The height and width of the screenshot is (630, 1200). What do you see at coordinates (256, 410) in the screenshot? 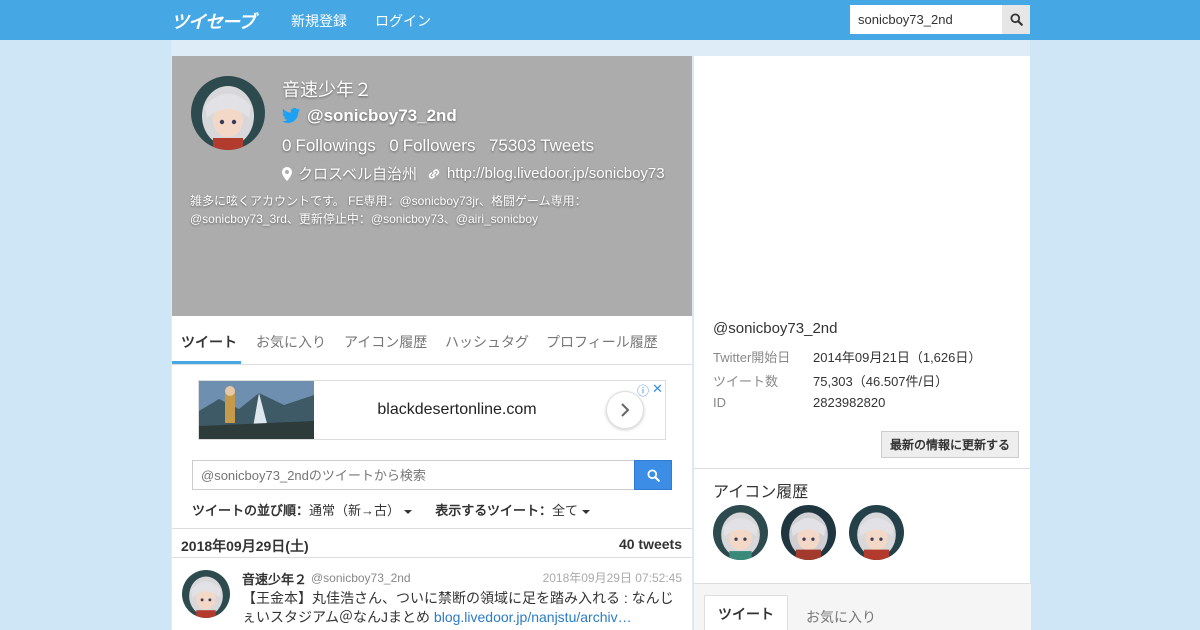
I see `ad-image` at bounding box center [256, 410].